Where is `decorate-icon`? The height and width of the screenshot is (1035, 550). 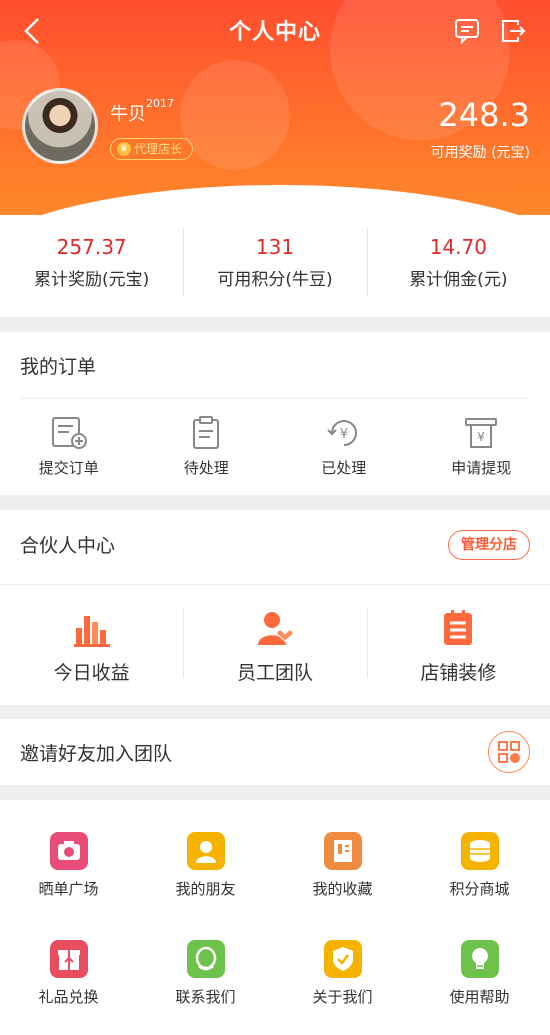
decorate-icon is located at coordinates (458, 628).